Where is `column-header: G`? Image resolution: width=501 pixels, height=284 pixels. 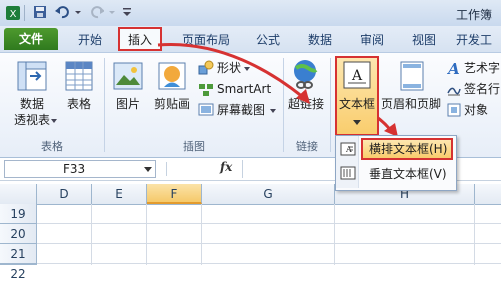 column-header: G is located at coordinates (268, 194).